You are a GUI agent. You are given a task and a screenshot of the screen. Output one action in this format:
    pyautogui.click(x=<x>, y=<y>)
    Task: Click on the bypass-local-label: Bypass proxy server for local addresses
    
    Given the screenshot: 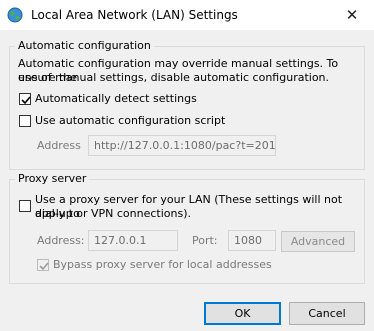 What is the action you would take?
    pyautogui.click(x=162, y=265)
    